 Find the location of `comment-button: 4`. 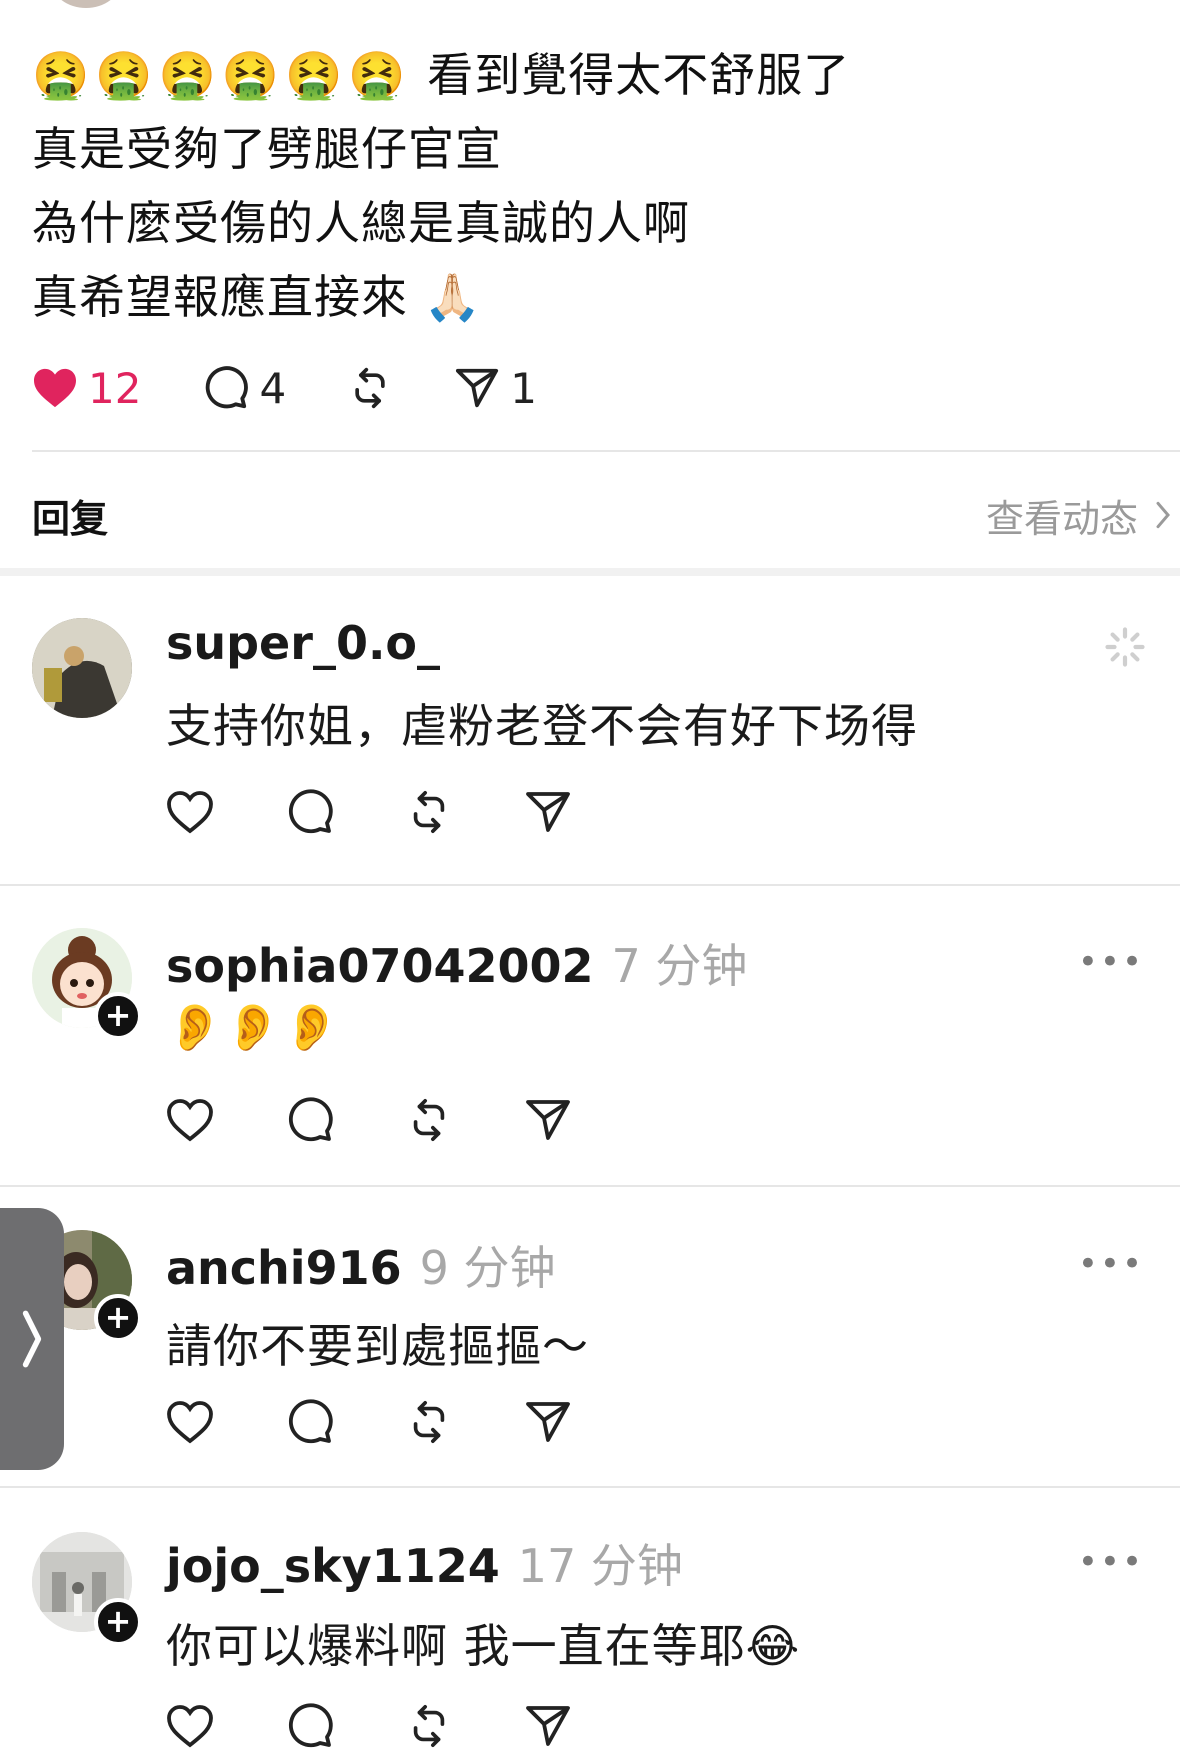

comment-button: 4 is located at coordinates (244, 388).